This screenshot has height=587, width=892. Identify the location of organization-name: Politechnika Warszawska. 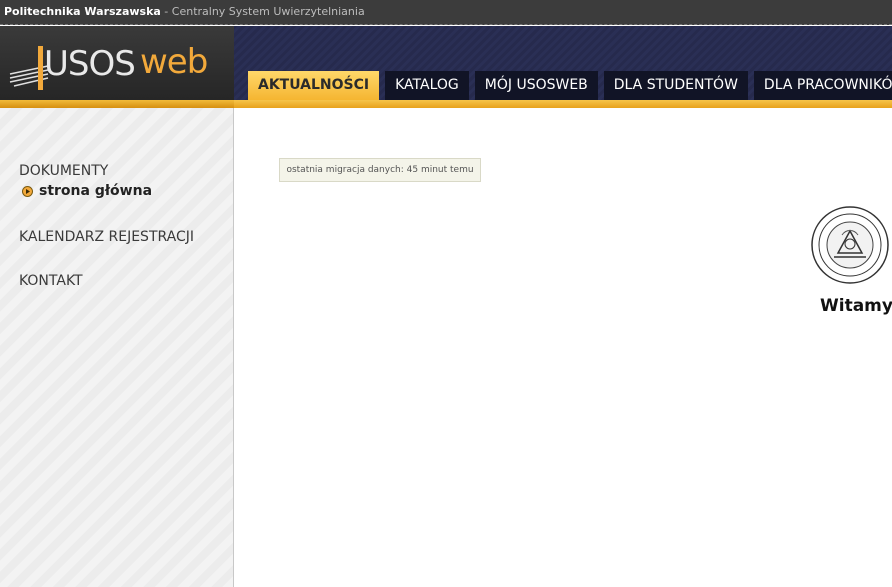
(82, 11).